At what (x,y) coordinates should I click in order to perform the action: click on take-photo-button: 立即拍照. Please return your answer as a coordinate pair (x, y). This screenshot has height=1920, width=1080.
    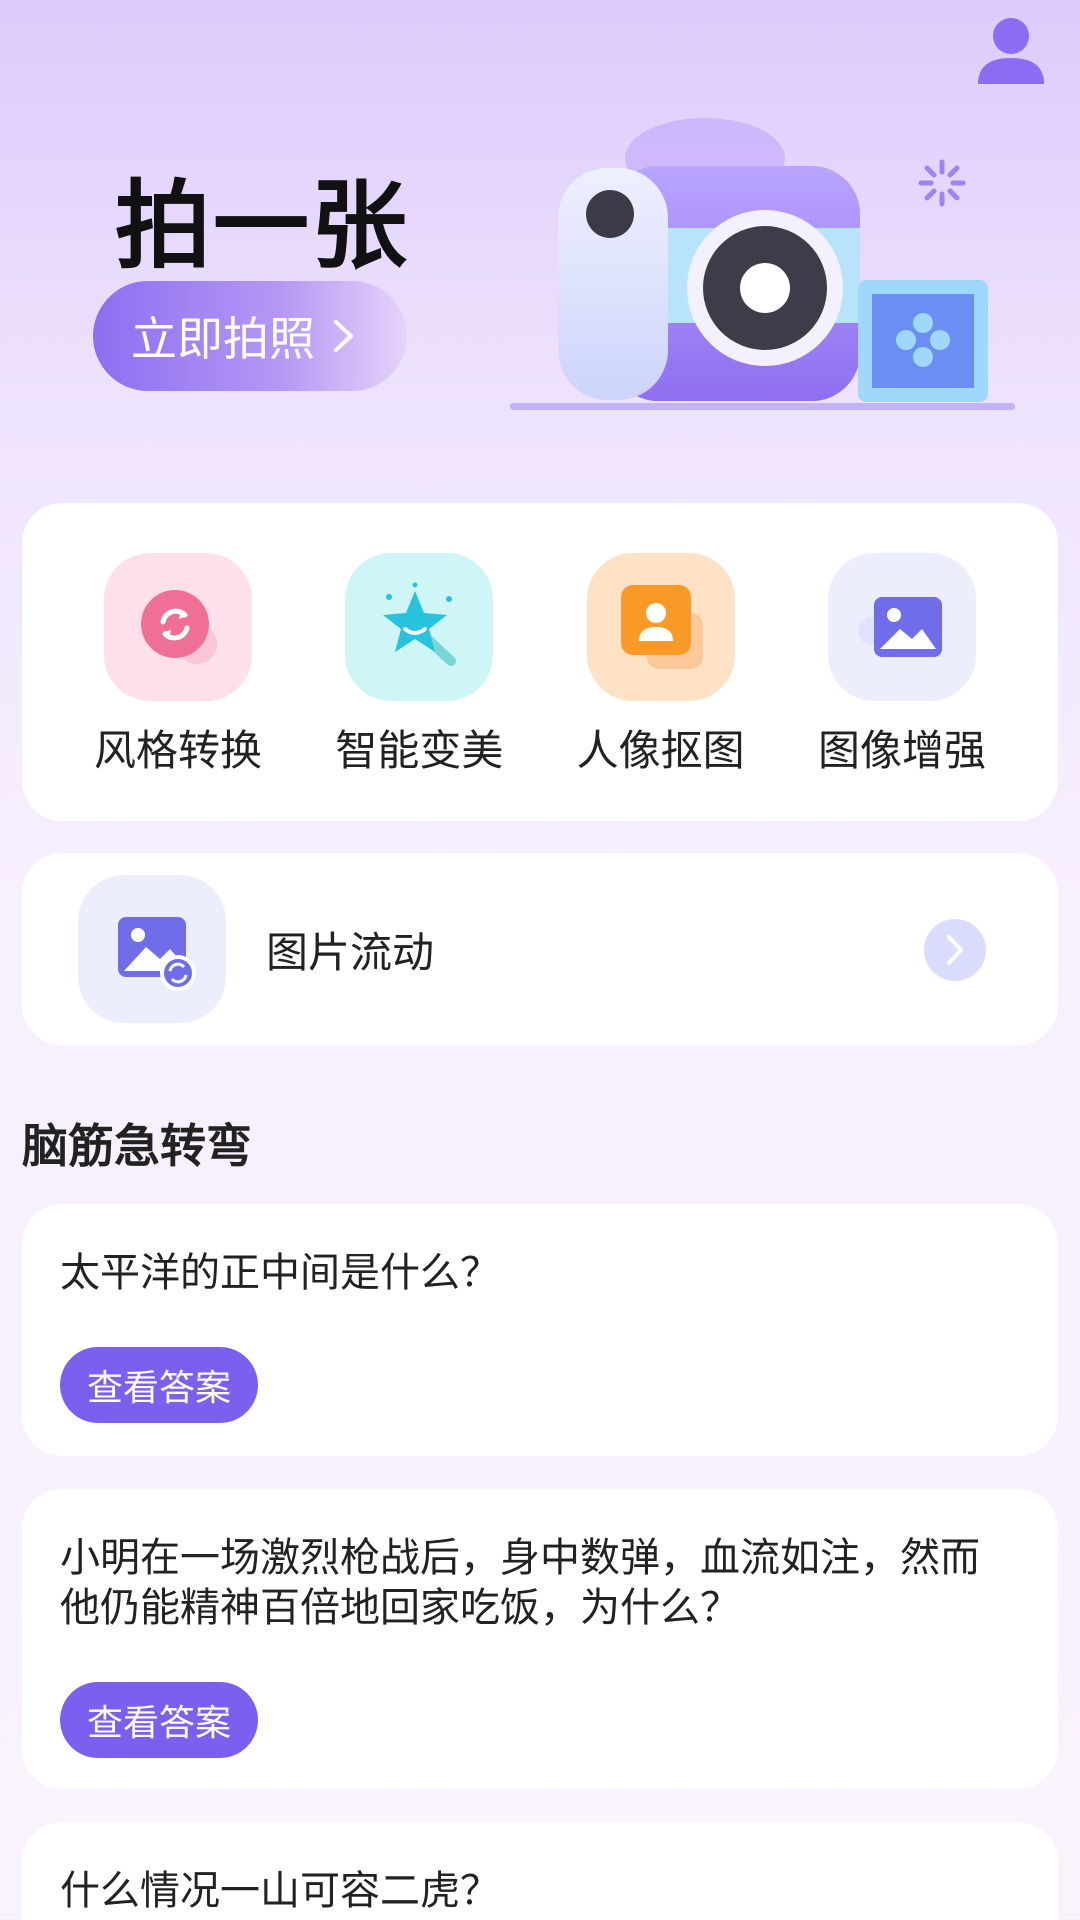
    Looking at the image, I should click on (250, 336).